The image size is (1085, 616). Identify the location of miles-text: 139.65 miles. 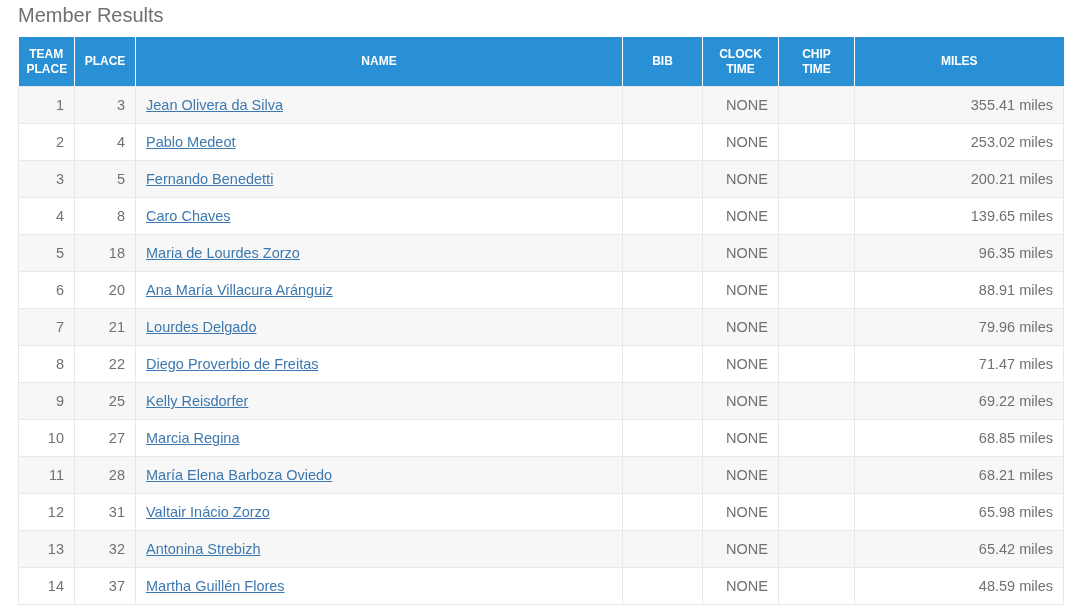
(1011, 216).